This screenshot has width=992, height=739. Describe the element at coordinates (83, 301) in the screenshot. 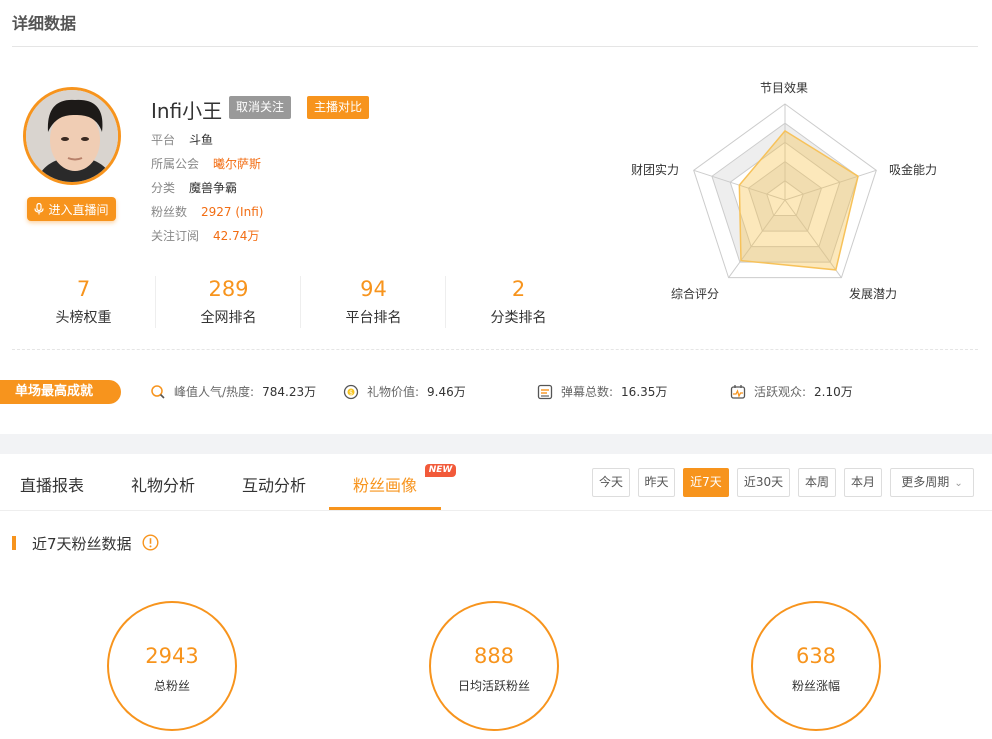

I see `rank-item: 7 头榜权重` at that location.